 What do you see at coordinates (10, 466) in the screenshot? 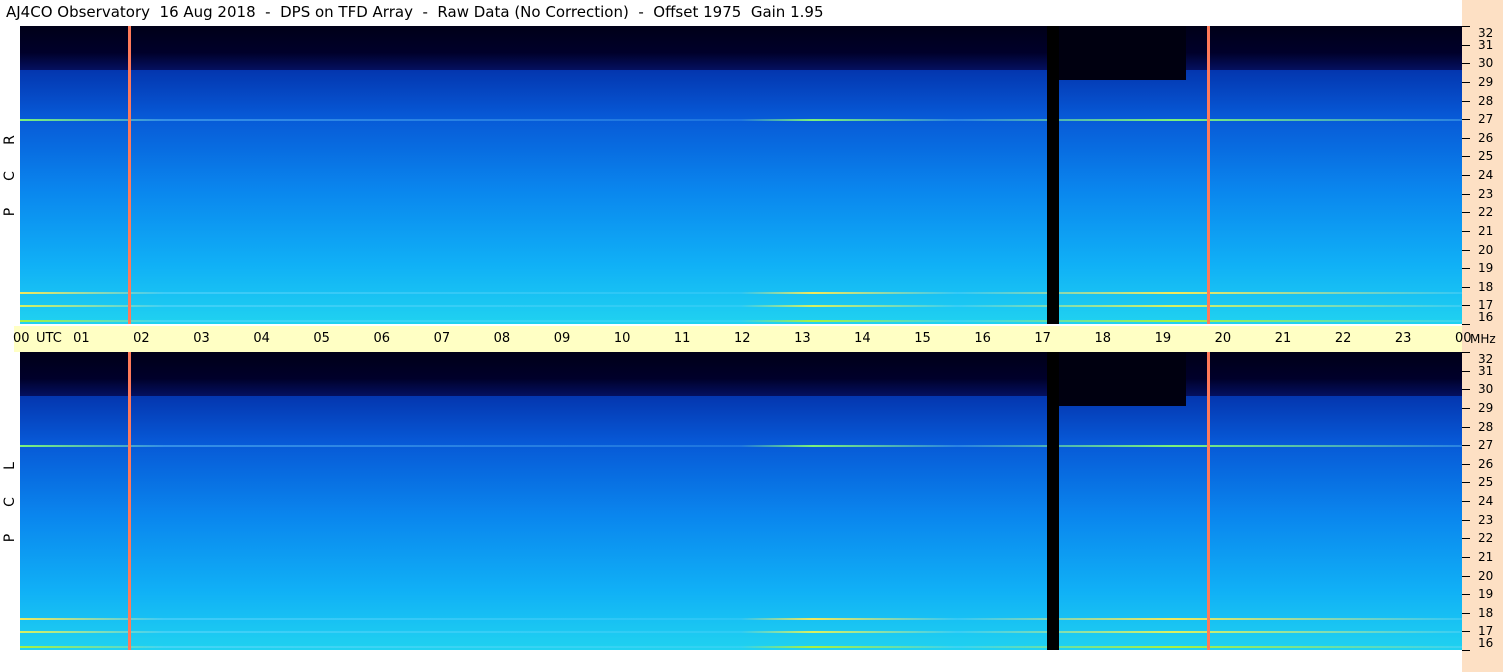
I see `polarization-label-letter: L` at bounding box center [10, 466].